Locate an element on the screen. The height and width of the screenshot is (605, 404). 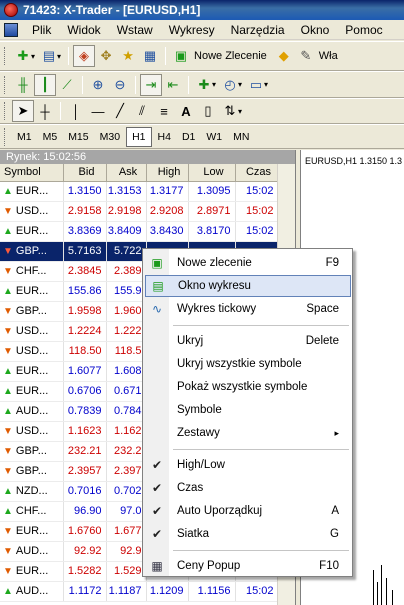
label-icon: ▯ is located at coordinates (208, 111).